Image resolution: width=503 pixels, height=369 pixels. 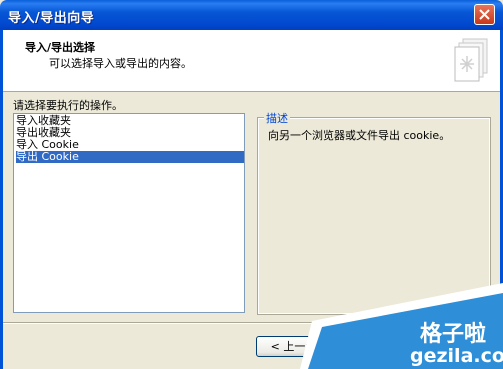 What do you see at coordinates (456, 356) in the screenshot?
I see `watermark-url: gezila.com` at bounding box center [456, 356].